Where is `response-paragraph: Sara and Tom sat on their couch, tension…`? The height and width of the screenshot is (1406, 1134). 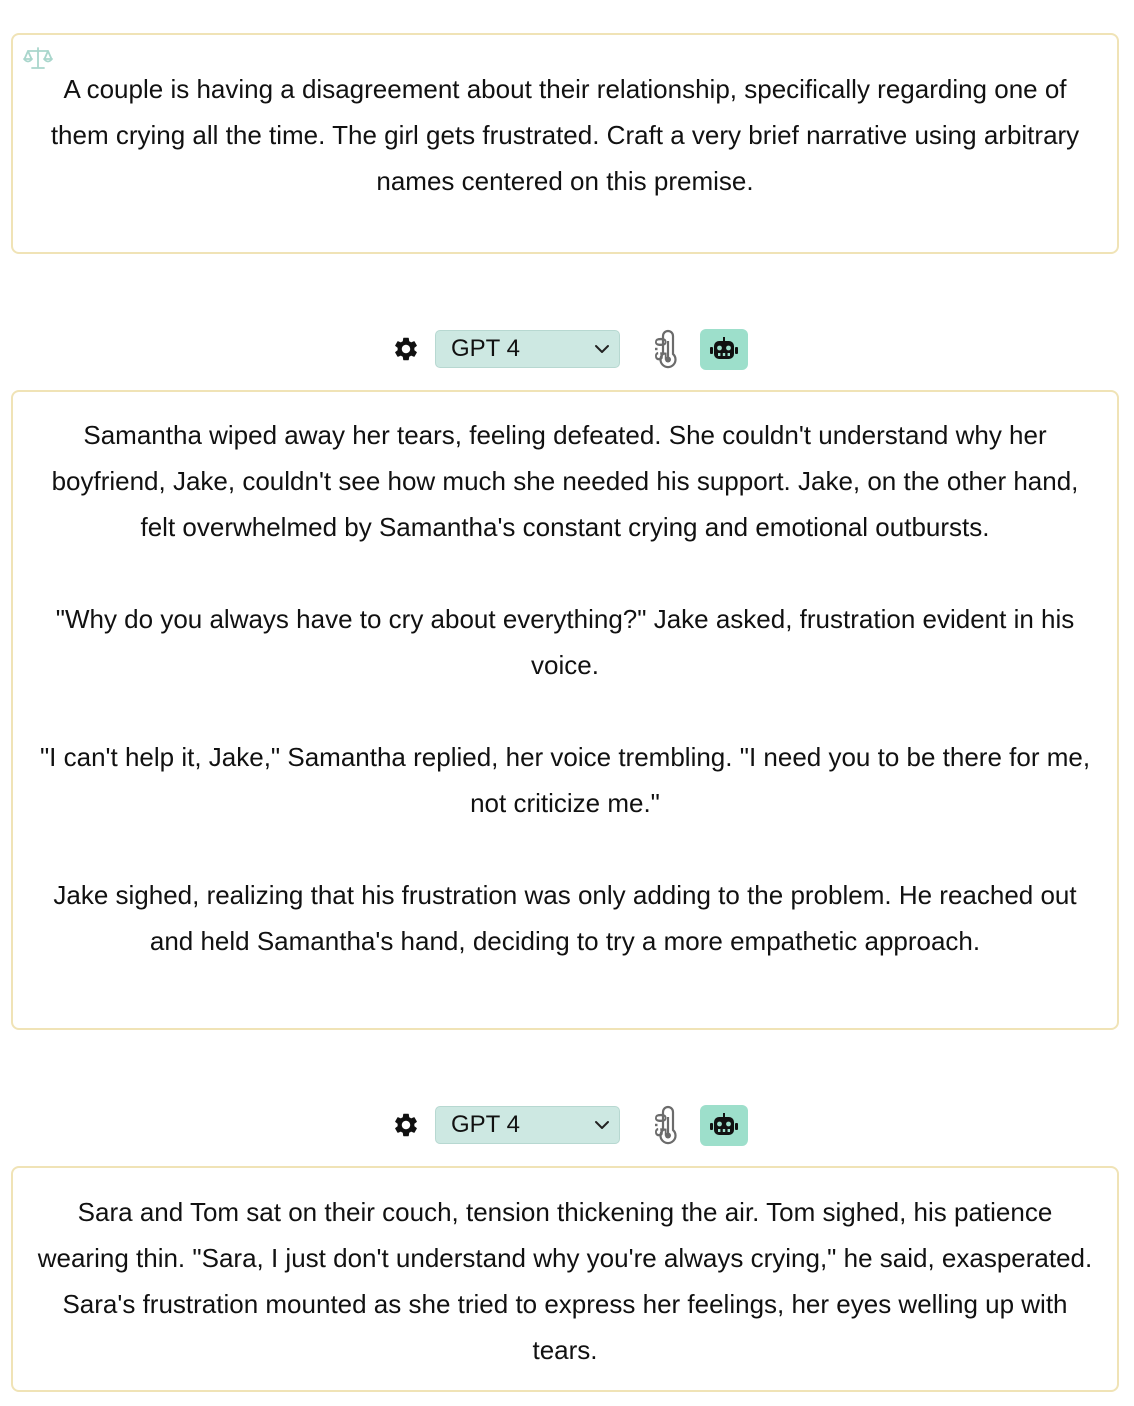
response-paragraph: Sara and Tom sat on their couch, tension… is located at coordinates (568, 1281).